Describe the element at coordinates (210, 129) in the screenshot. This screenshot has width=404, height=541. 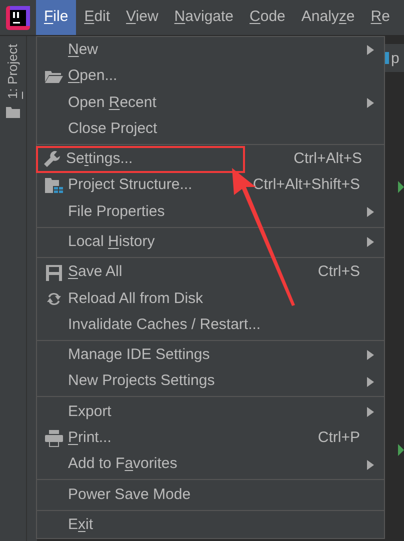
I see `menu-item: Close Project` at that location.